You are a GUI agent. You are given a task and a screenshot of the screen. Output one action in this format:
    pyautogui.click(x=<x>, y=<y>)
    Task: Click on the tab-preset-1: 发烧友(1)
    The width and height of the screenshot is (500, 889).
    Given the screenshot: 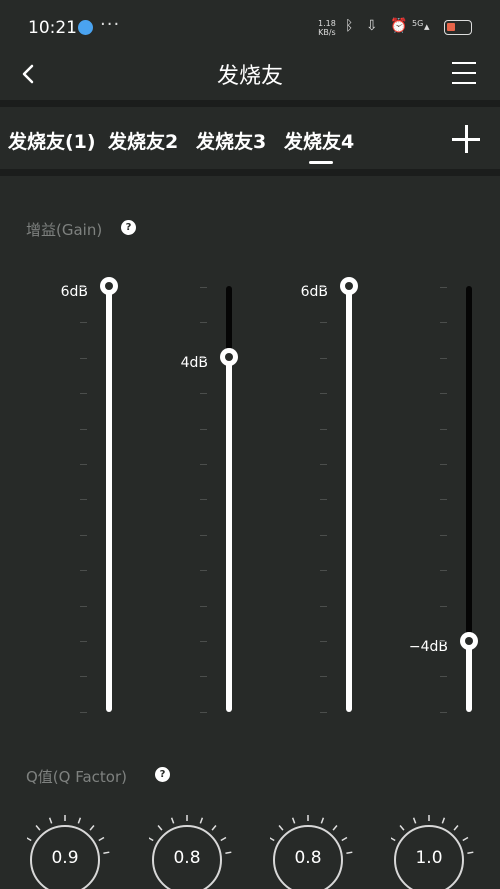 What is the action you would take?
    pyautogui.click(x=52, y=140)
    